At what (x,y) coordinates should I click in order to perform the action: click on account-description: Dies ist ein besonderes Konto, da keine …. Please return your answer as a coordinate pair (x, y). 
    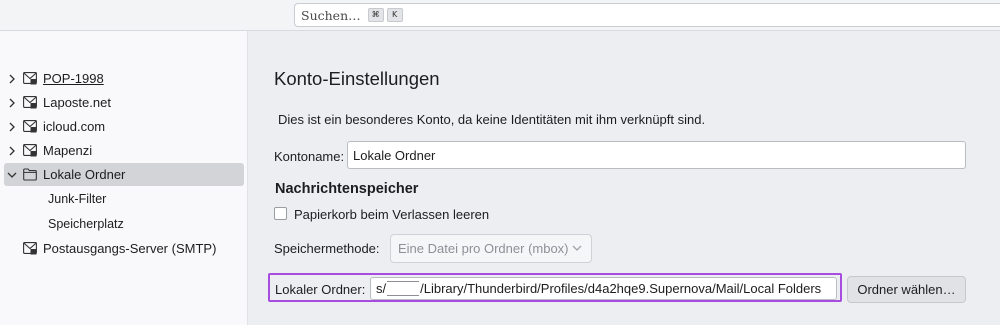
    Looking at the image, I should click on (492, 119).